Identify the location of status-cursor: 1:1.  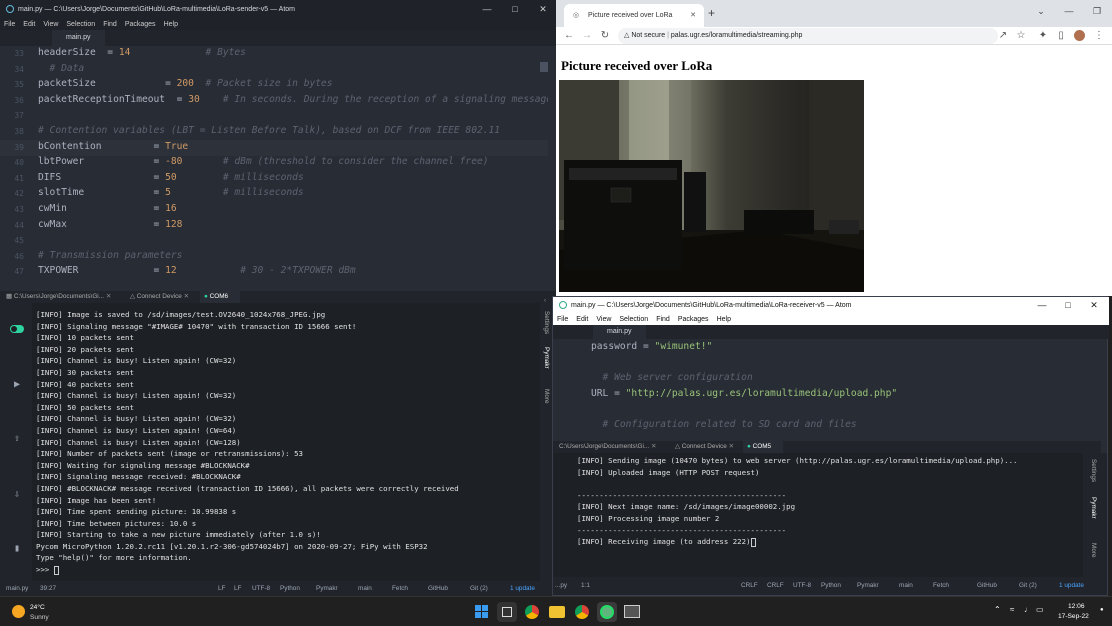
(585, 586).